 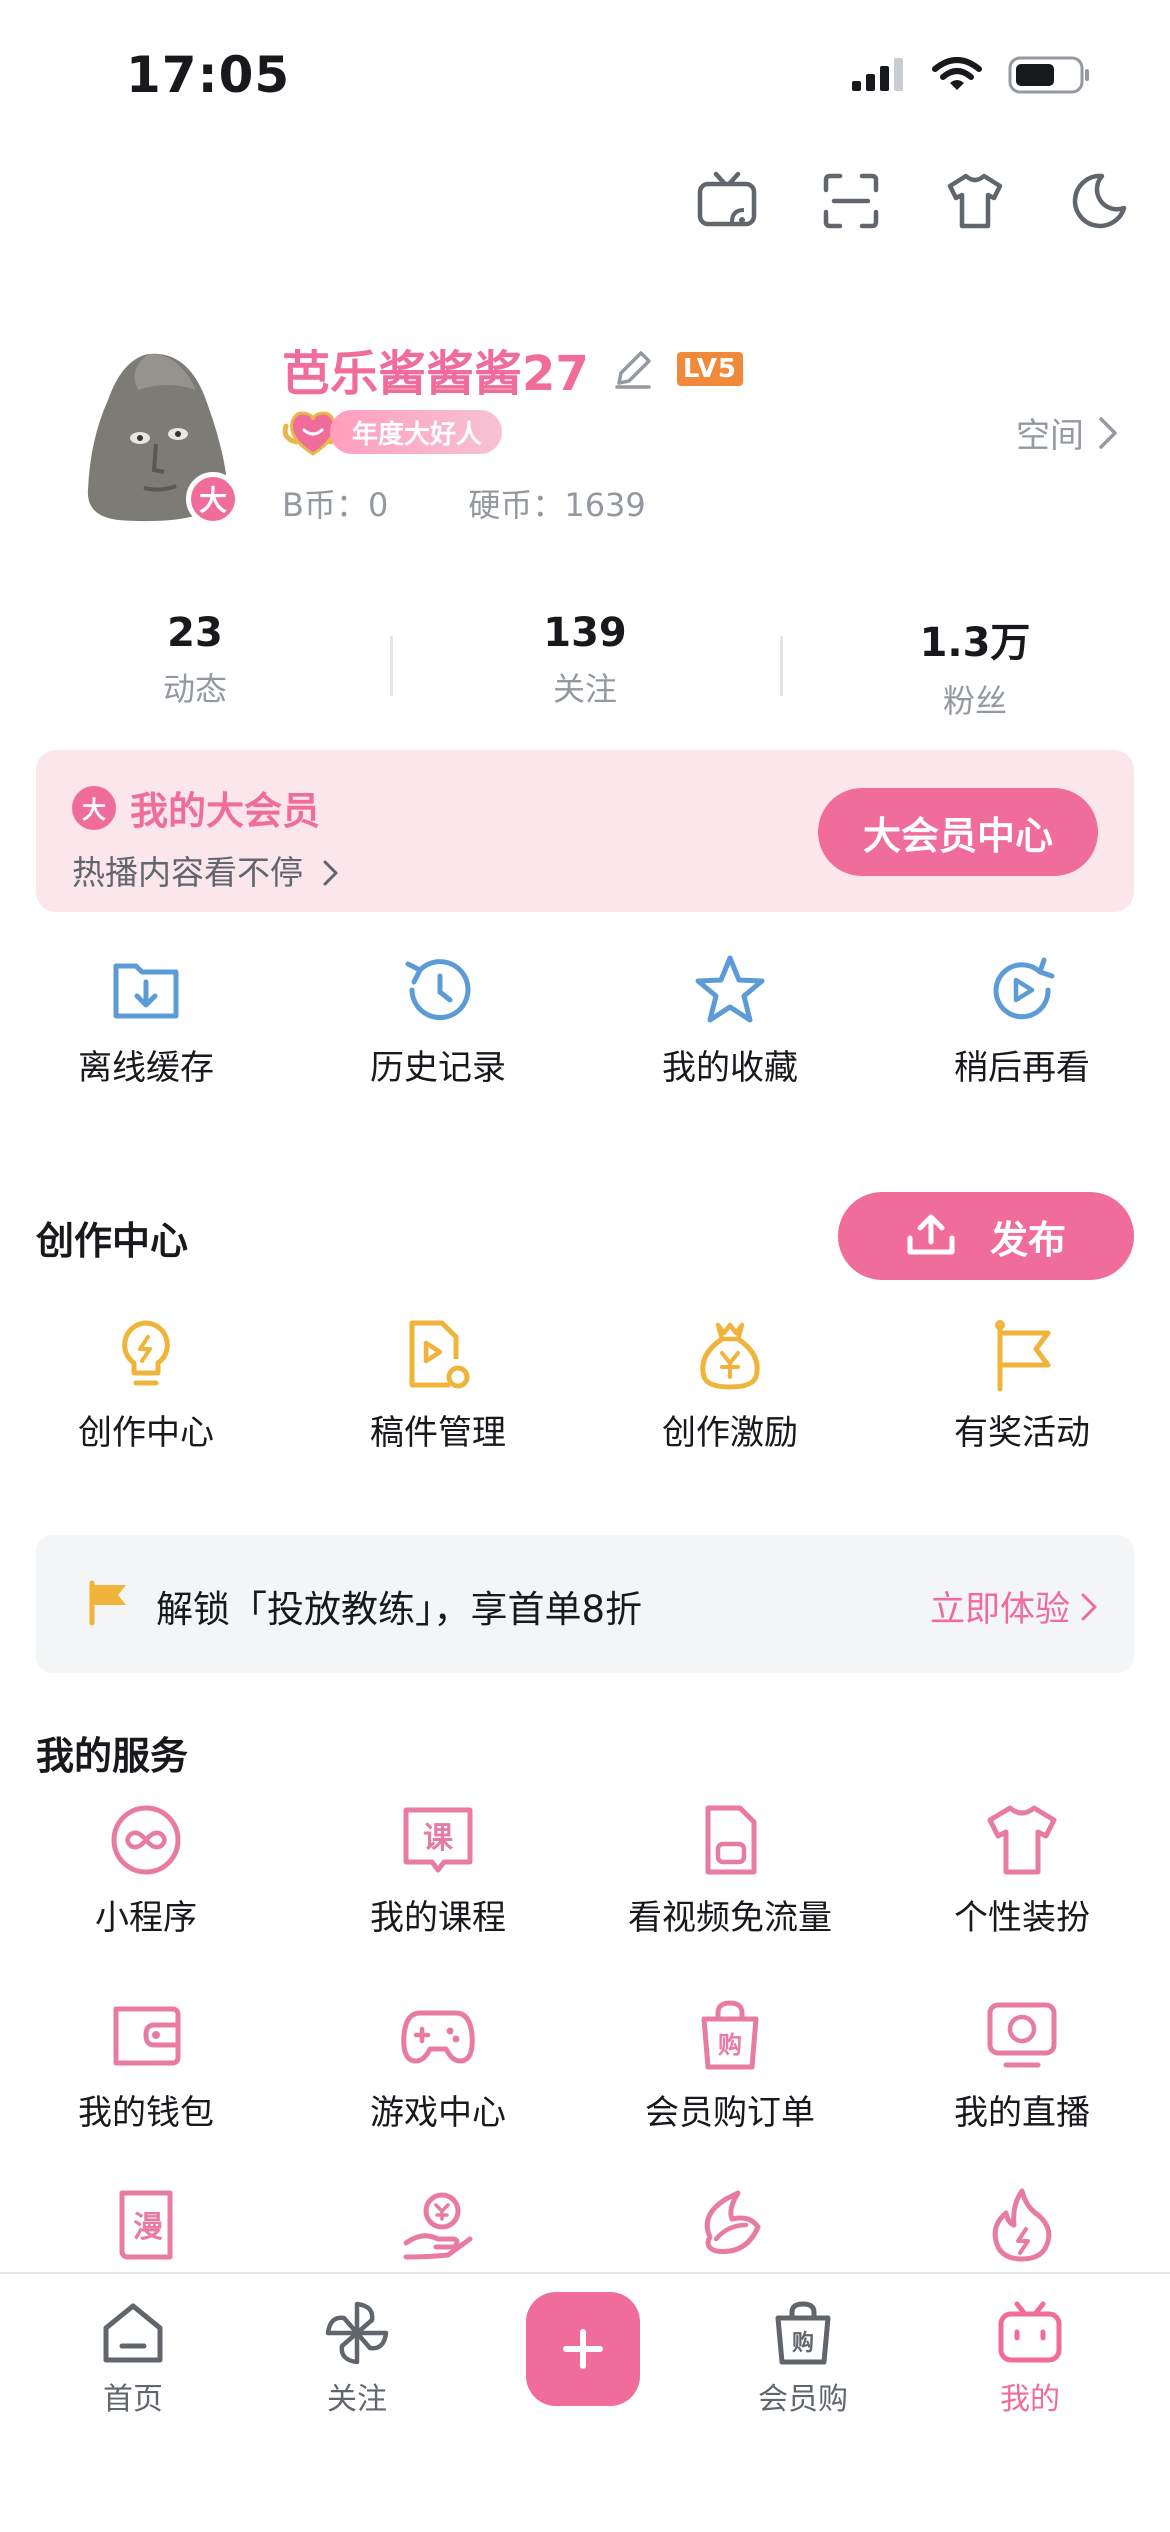 What do you see at coordinates (335, 505) in the screenshot?
I see `bcoin-balance: B币：0` at bounding box center [335, 505].